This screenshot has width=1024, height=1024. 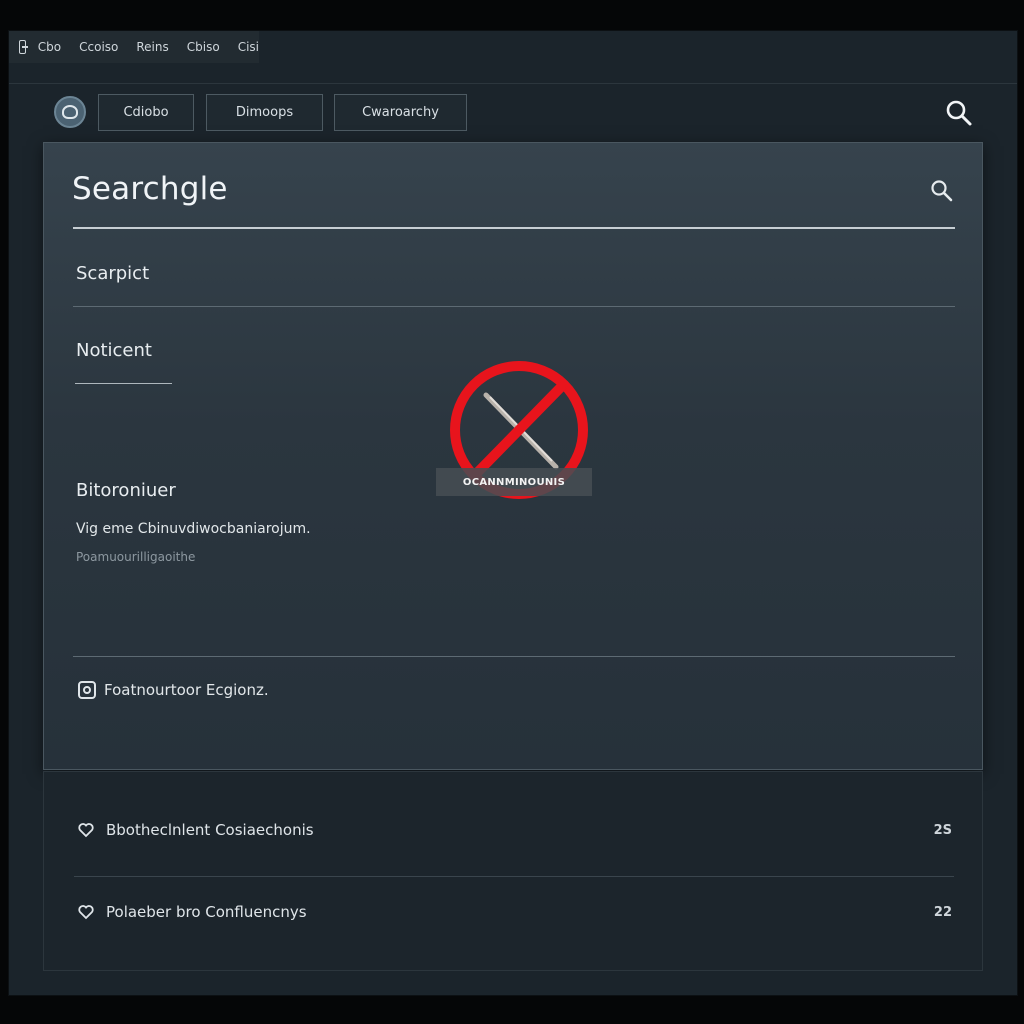 What do you see at coordinates (942, 912) in the screenshot?
I see `list-item-count: 22` at bounding box center [942, 912].